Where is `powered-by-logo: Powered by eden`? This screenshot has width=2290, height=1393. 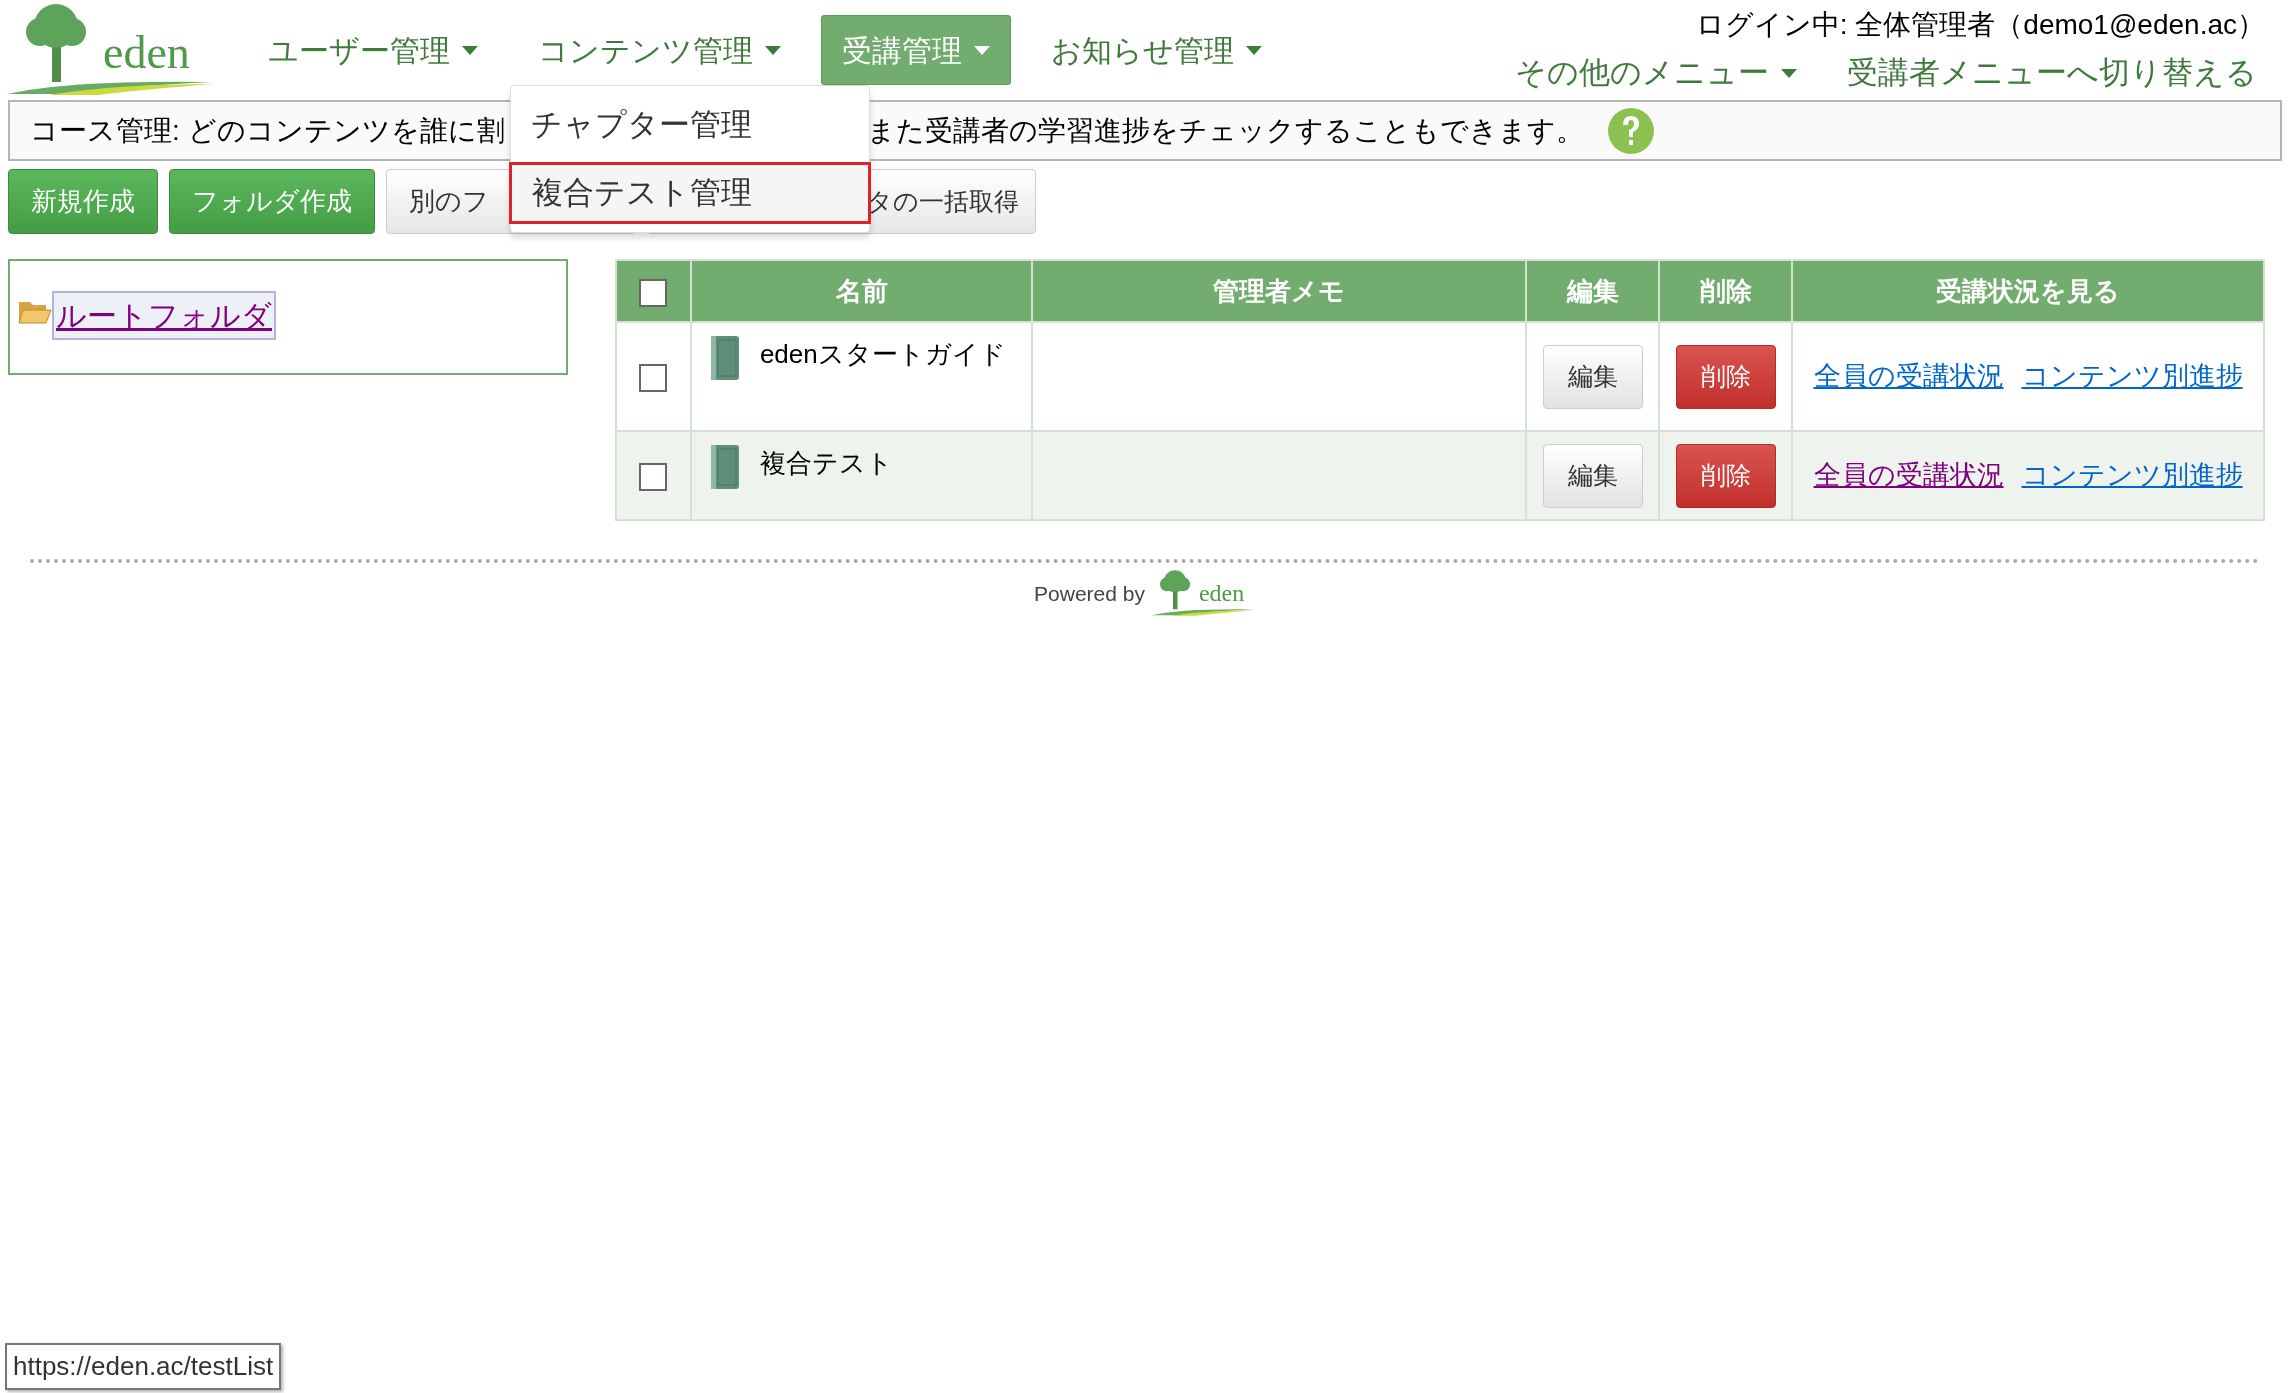 powered-by-logo: Powered by eden is located at coordinates (1145, 592).